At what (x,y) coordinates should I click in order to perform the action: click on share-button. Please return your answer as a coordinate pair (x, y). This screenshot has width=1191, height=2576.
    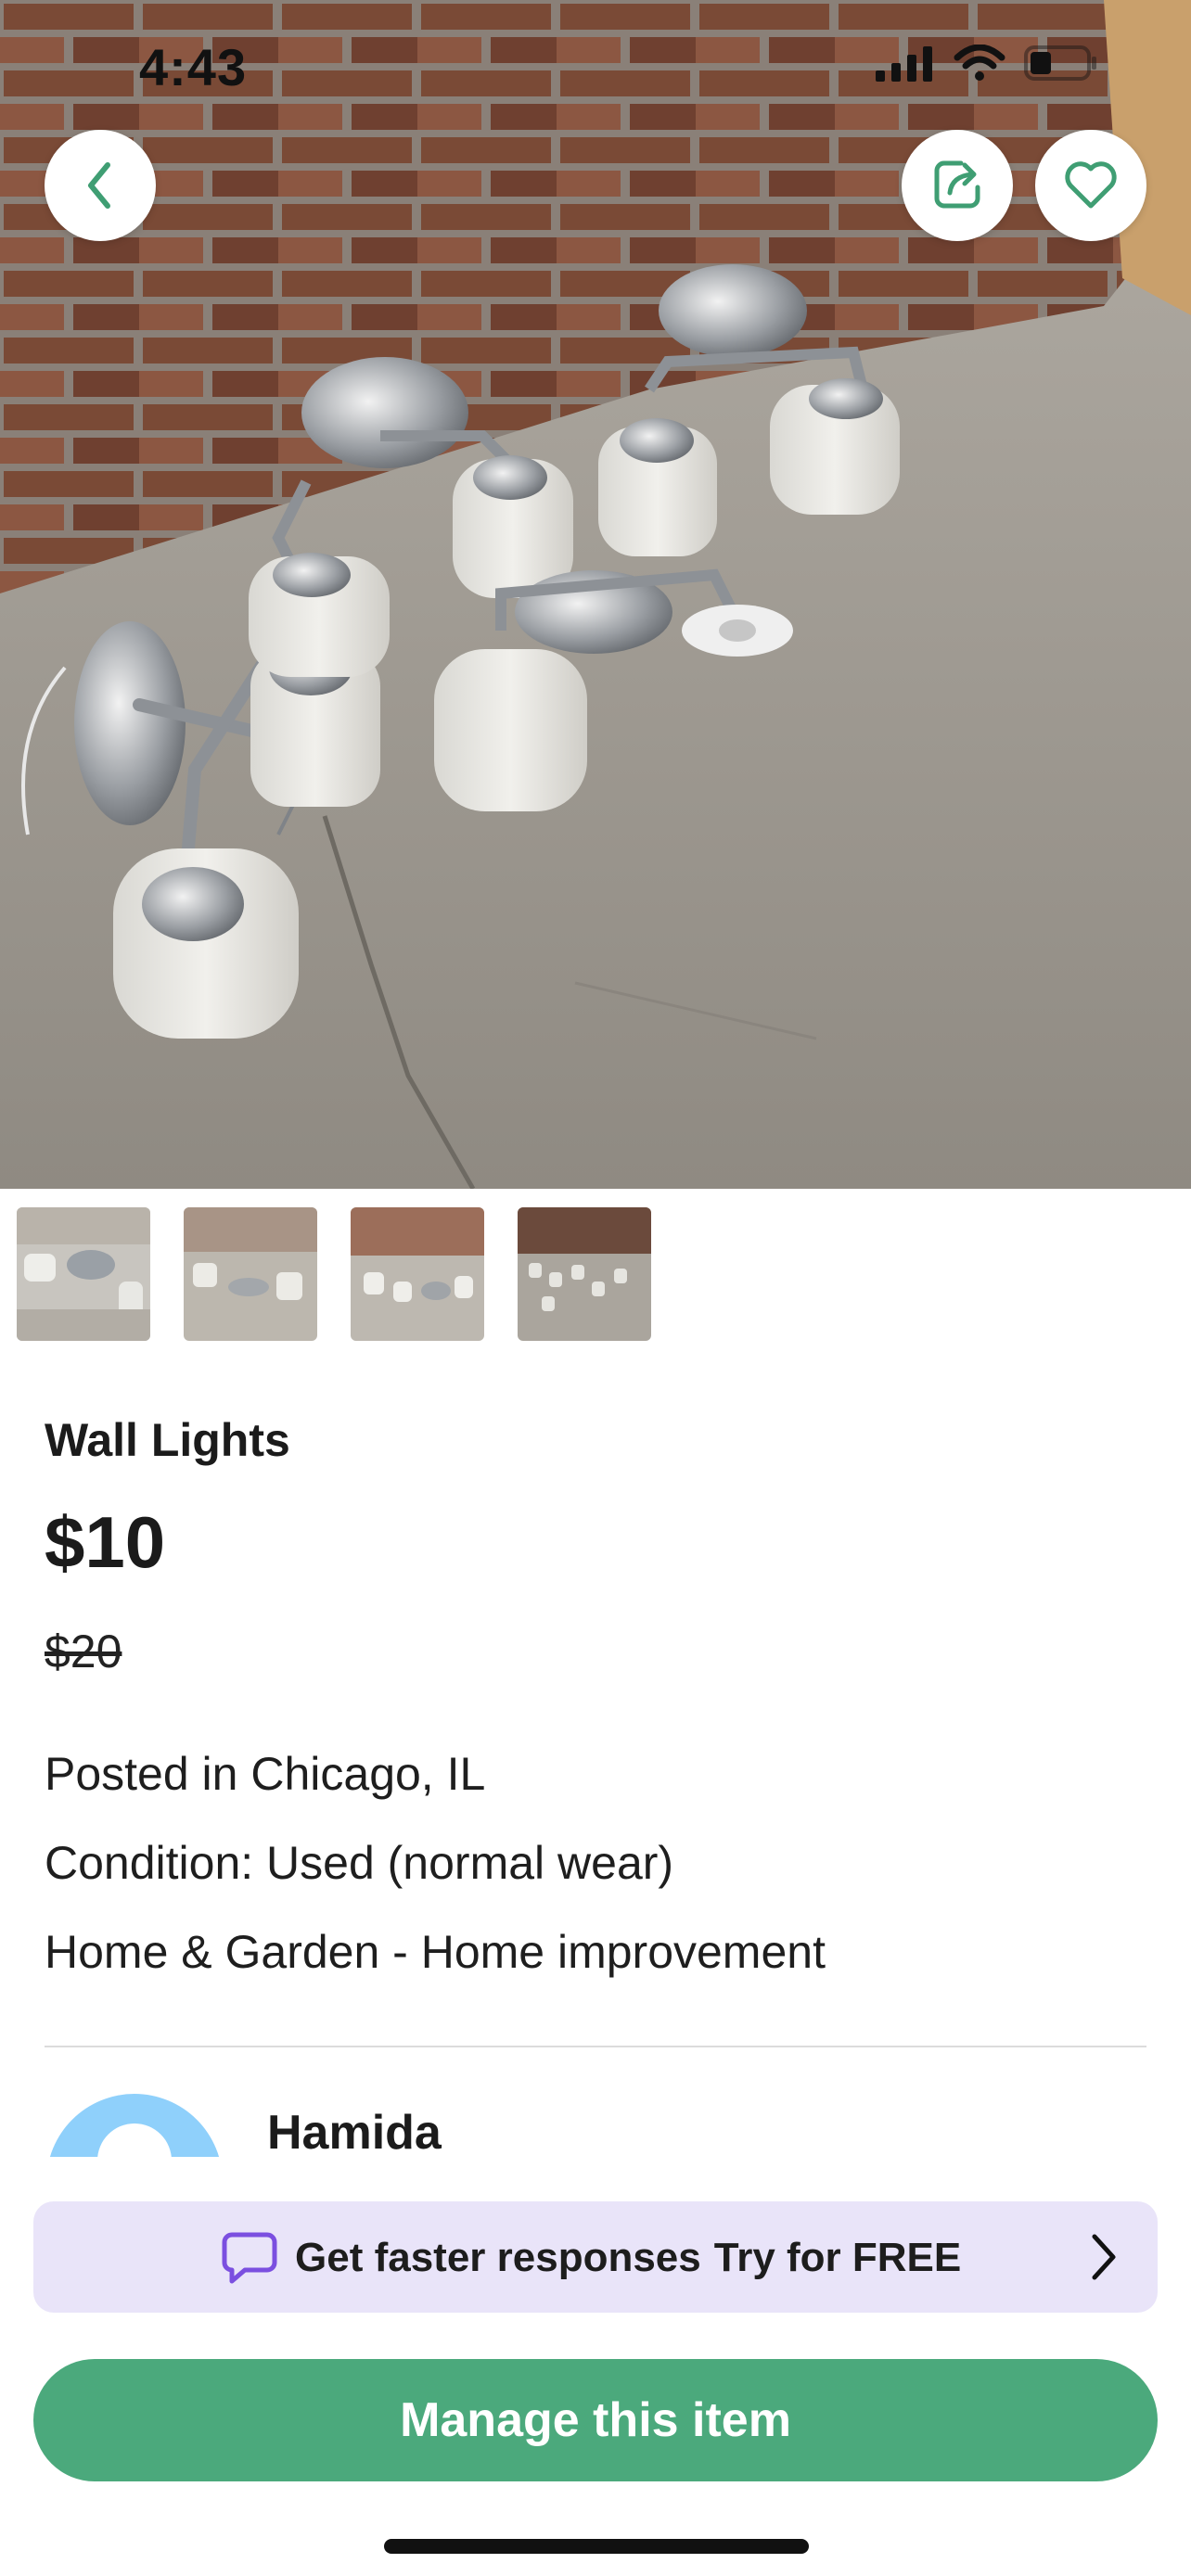
    Looking at the image, I should click on (958, 186).